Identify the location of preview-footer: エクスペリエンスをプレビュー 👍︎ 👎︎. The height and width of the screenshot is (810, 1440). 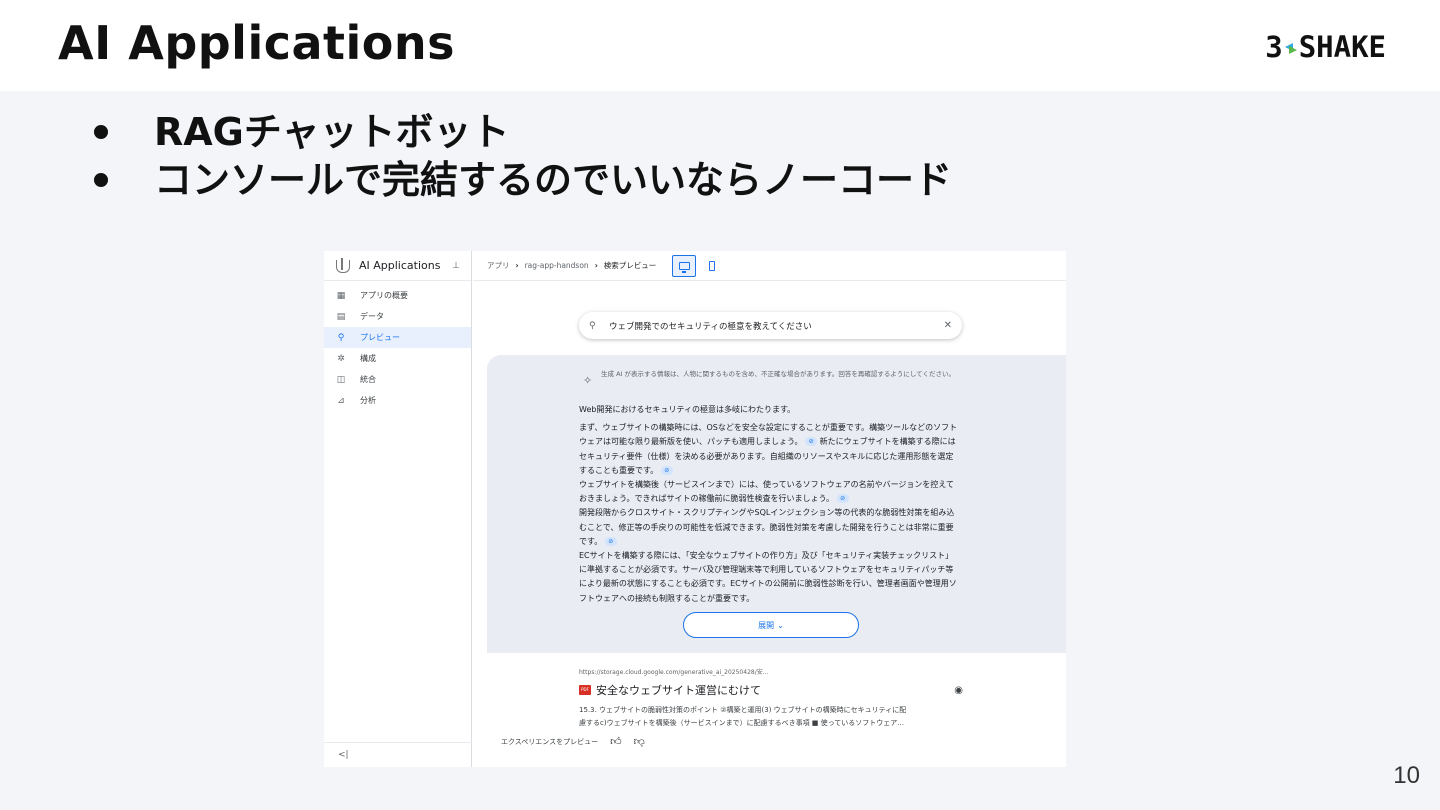
(573, 741).